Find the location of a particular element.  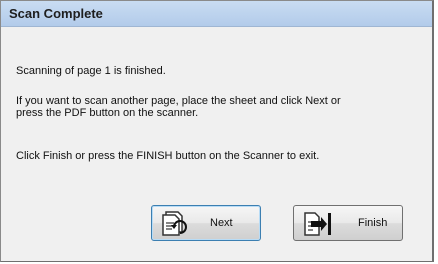

title-bar: Scan Complete is located at coordinates (216, 14).